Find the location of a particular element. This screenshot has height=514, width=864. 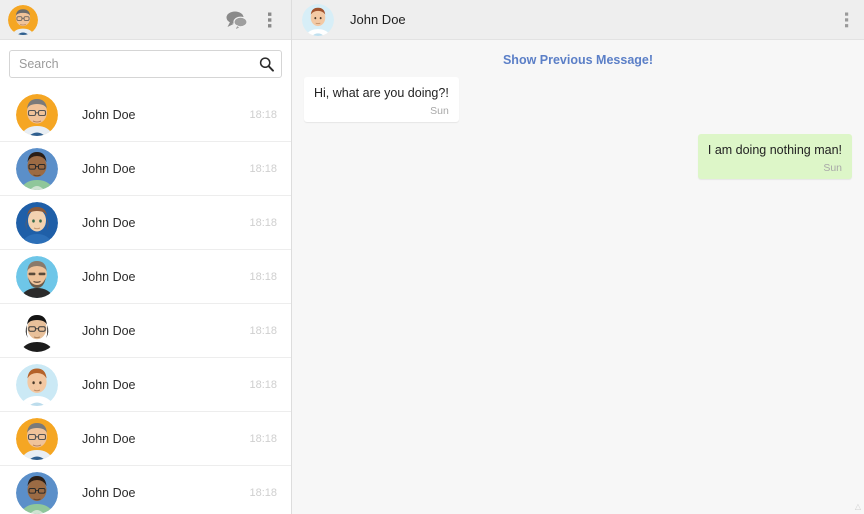

conversation-title: John Doe is located at coordinates (378, 19).